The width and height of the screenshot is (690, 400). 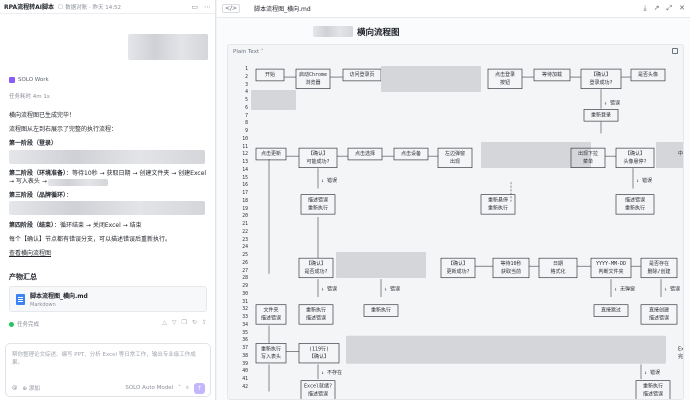 What do you see at coordinates (675, 51) in the screenshot?
I see `copy-code-icon` at bounding box center [675, 51].